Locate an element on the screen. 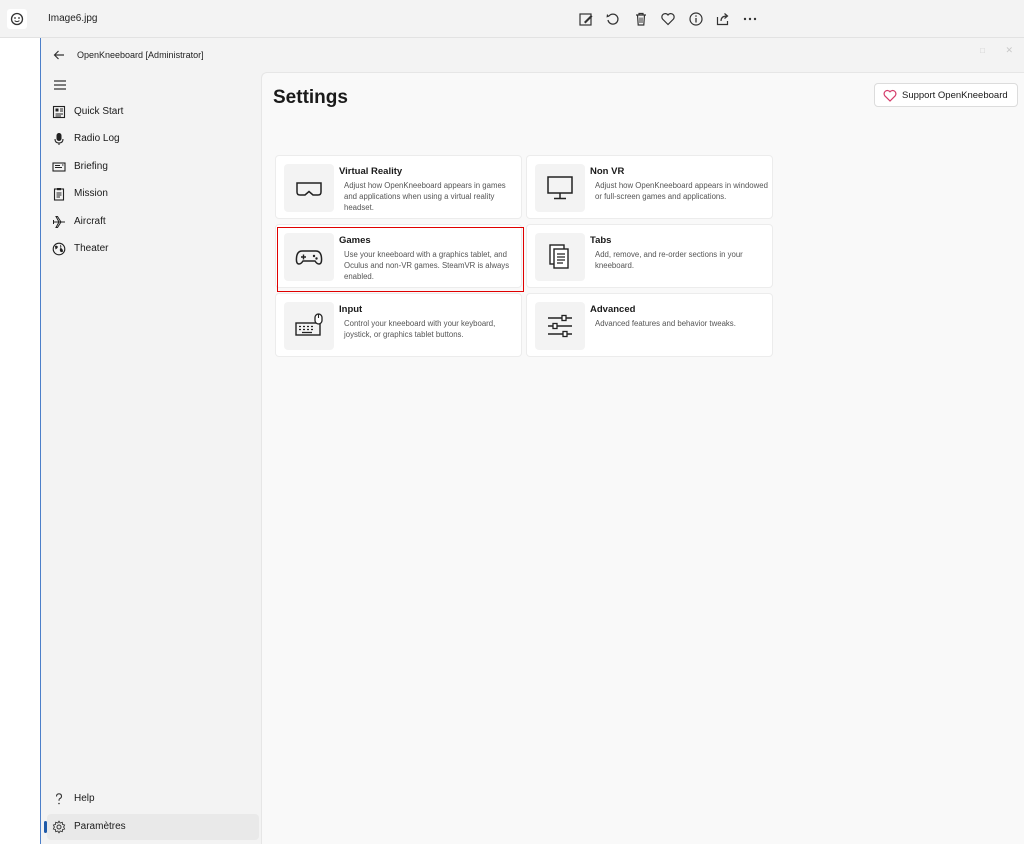 Image resolution: width=1024 pixels, height=844 pixels. sidebar-item-label: Radio Log is located at coordinates (97, 138).